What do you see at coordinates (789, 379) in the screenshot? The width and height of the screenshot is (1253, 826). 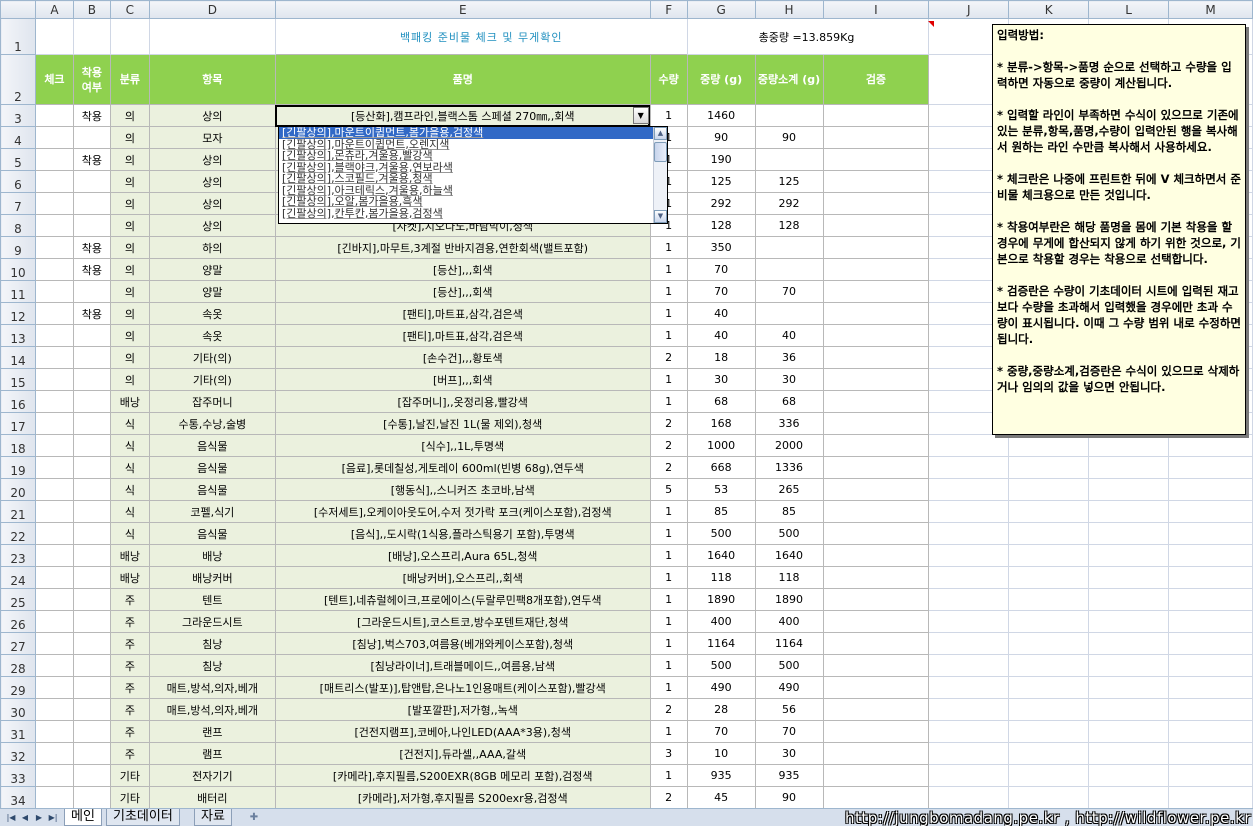 I see `cell-subtotal: 30` at bounding box center [789, 379].